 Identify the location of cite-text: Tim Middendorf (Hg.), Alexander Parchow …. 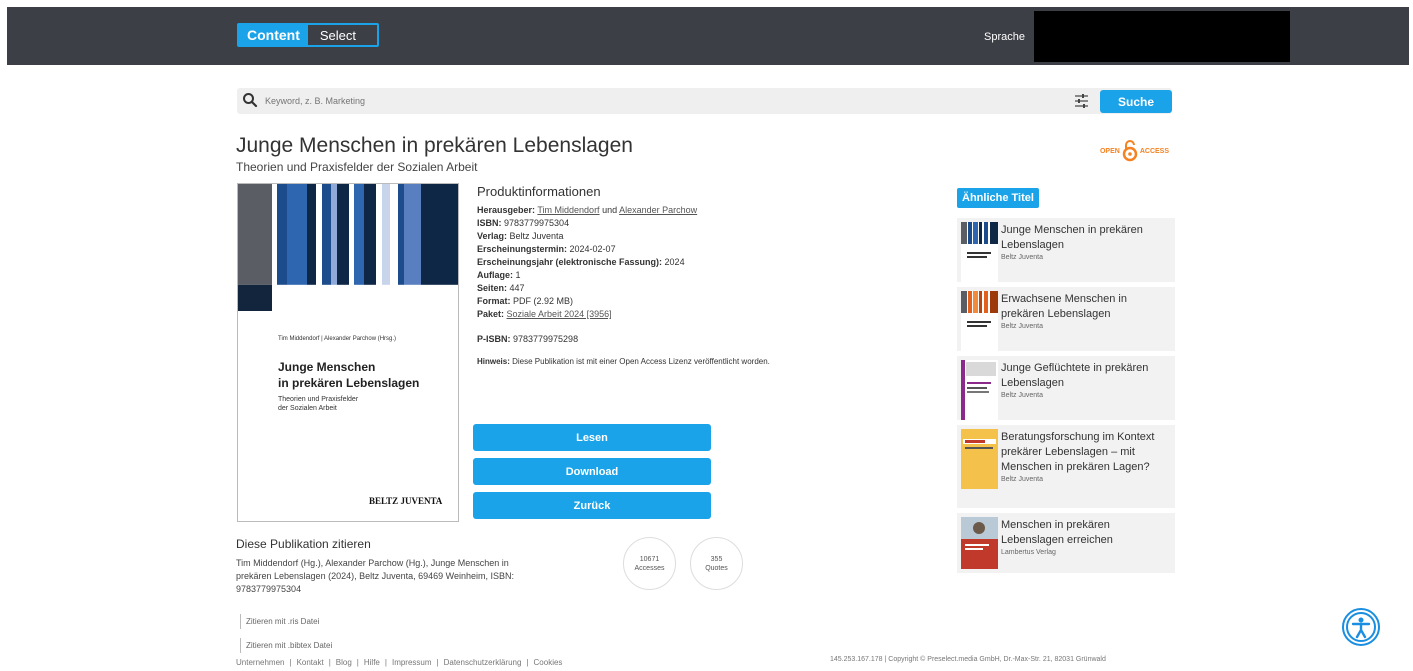
(375, 576).